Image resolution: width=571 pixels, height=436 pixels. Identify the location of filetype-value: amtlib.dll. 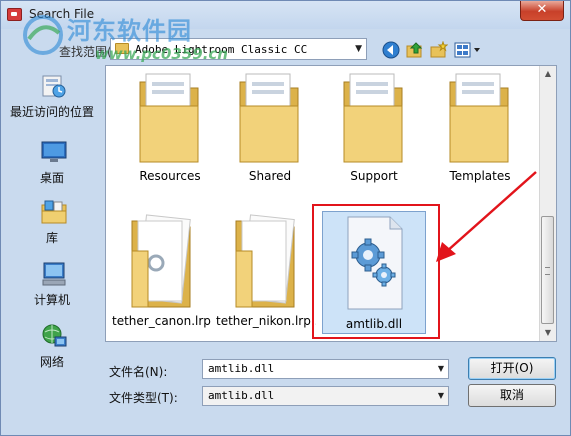
(241, 395).